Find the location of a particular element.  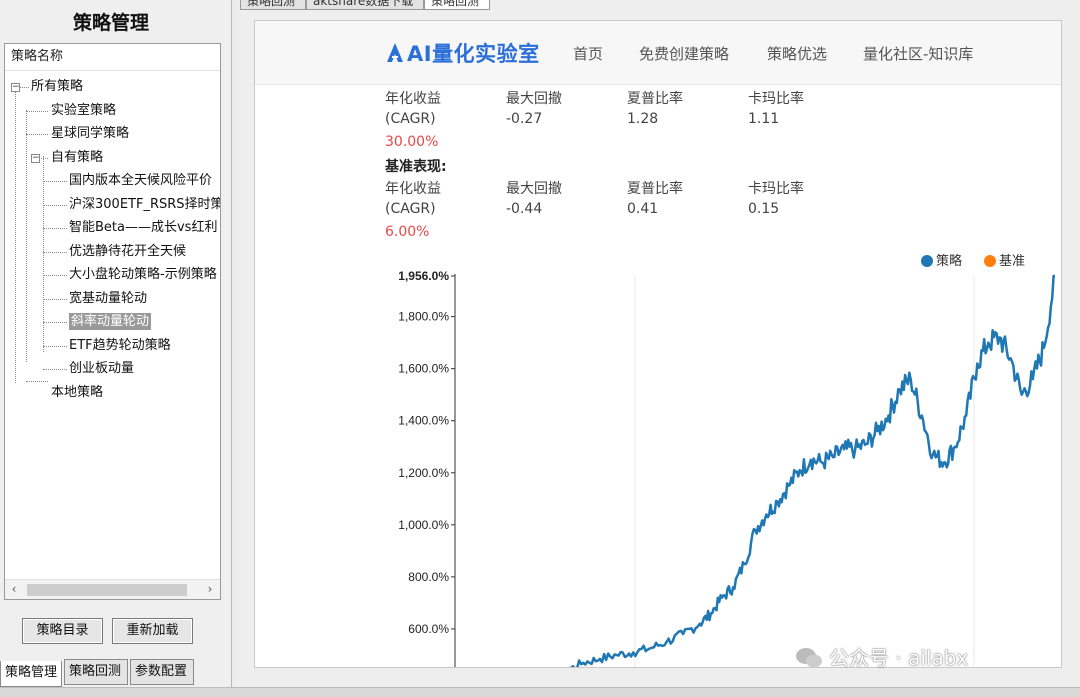

tree-item: 星球同学策略 is located at coordinates (135, 134).